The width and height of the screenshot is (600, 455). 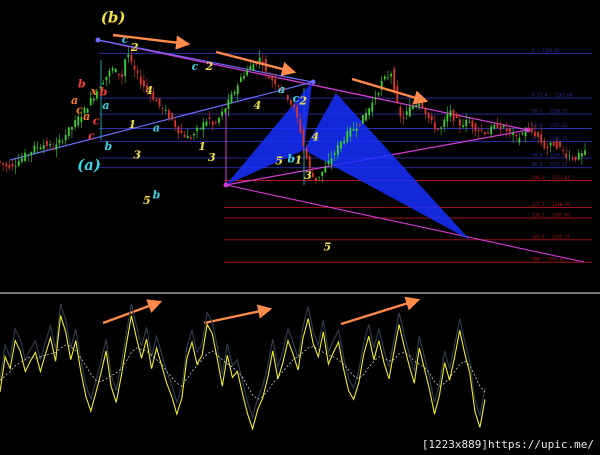 What do you see at coordinates (348, 161) in the screenshot?
I see `harmonic-pattern` at bounding box center [348, 161].